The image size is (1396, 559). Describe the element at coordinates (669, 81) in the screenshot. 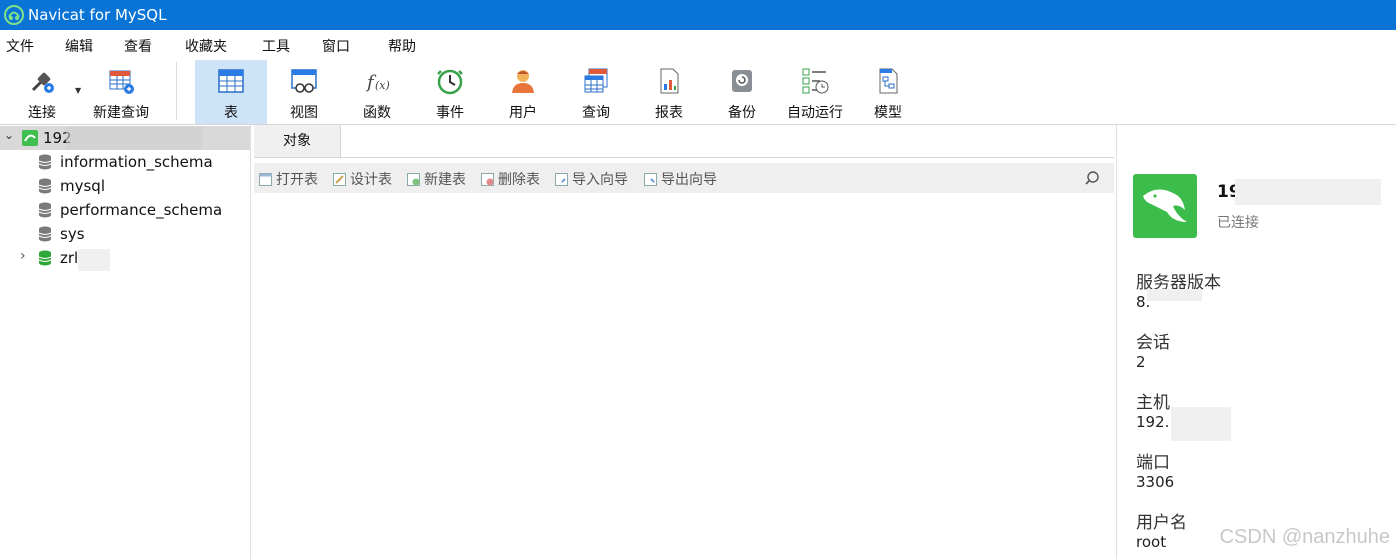

I see `report-icon` at that location.